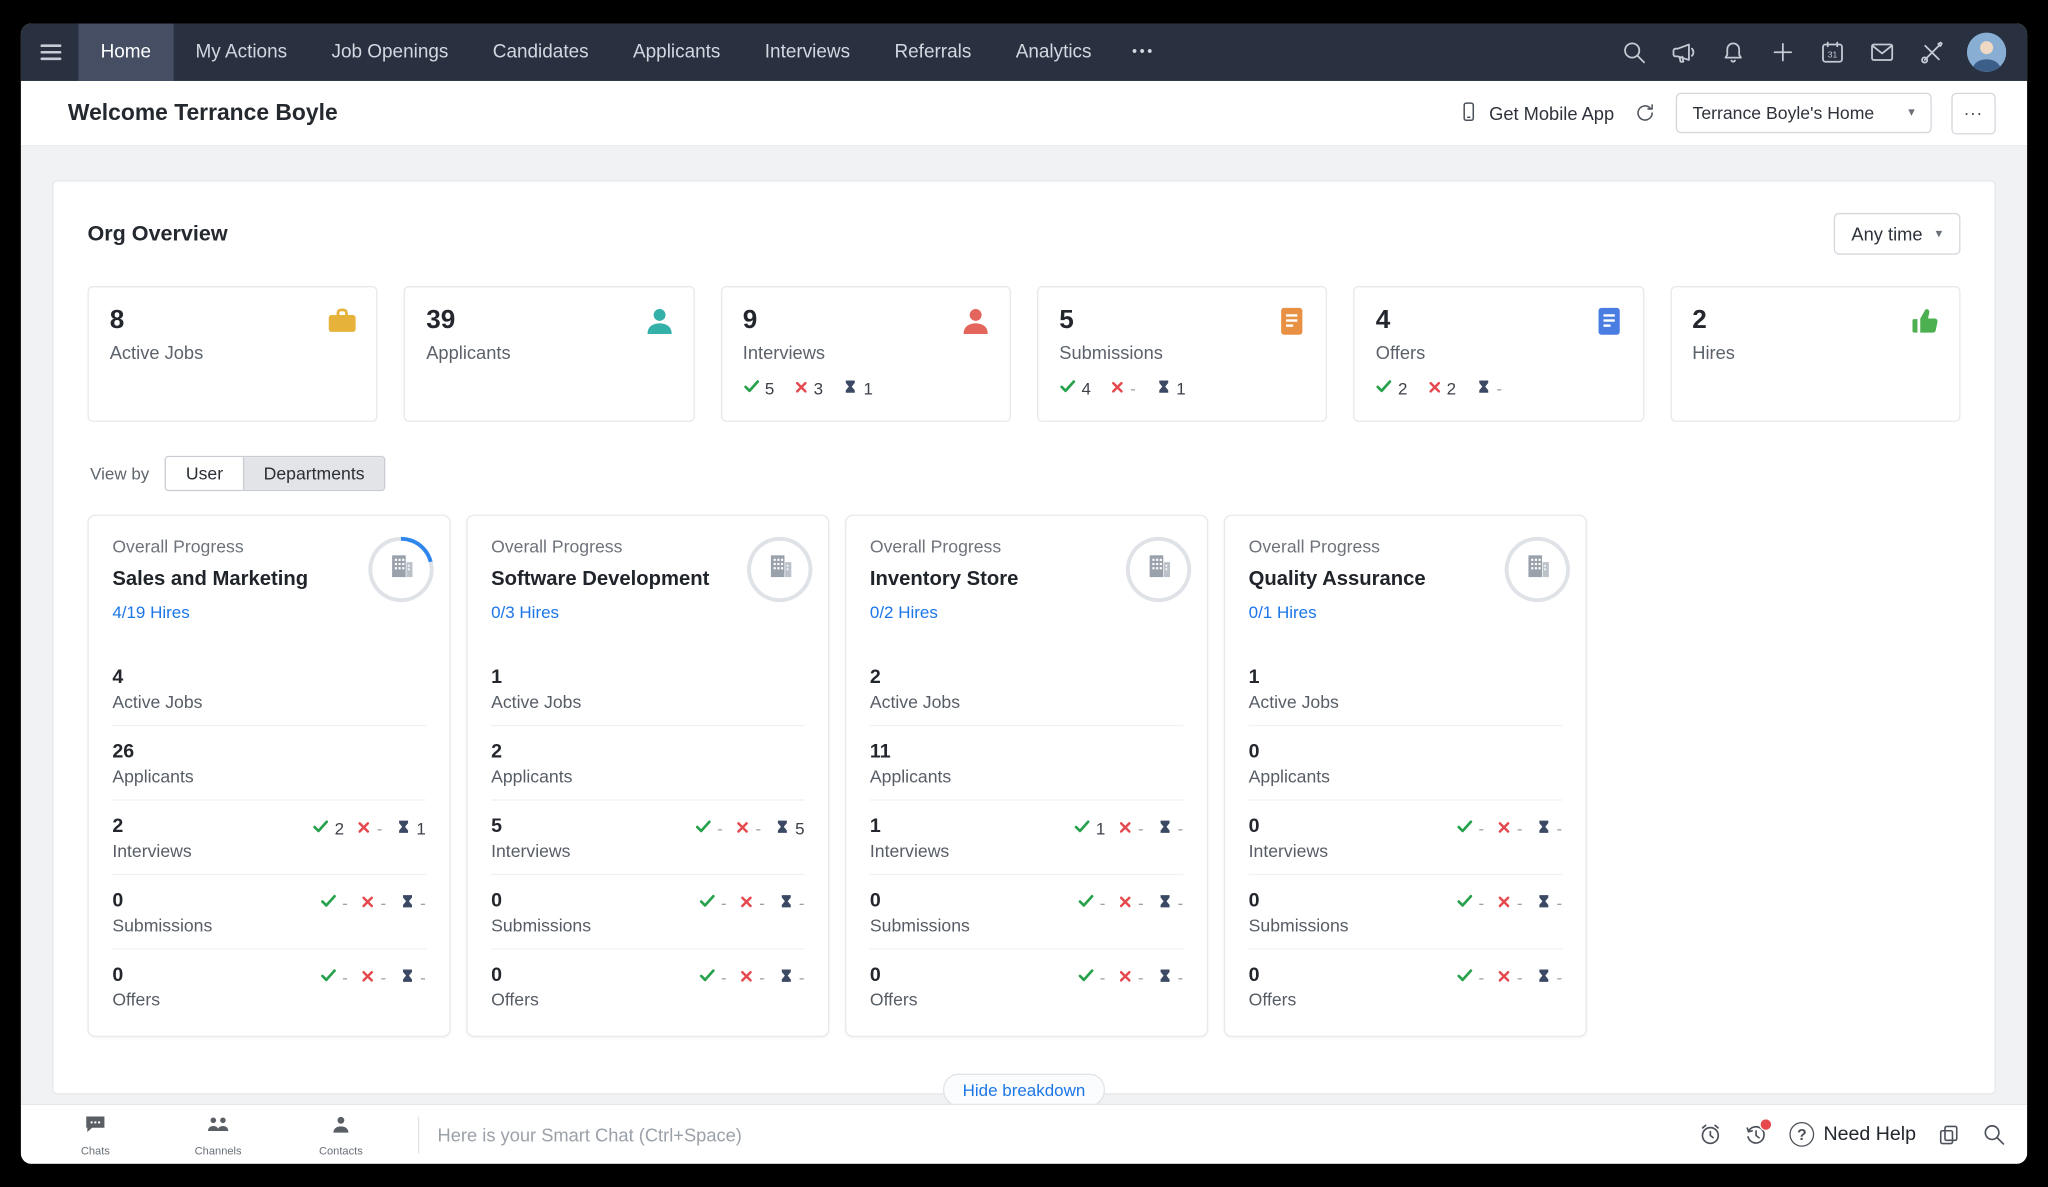 Image resolution: width=2048 pixels, height=1187 pixels. Describe the element at coordinates (340, 1150) in the screenshot. I see `tool-label: Contacts` at that location.